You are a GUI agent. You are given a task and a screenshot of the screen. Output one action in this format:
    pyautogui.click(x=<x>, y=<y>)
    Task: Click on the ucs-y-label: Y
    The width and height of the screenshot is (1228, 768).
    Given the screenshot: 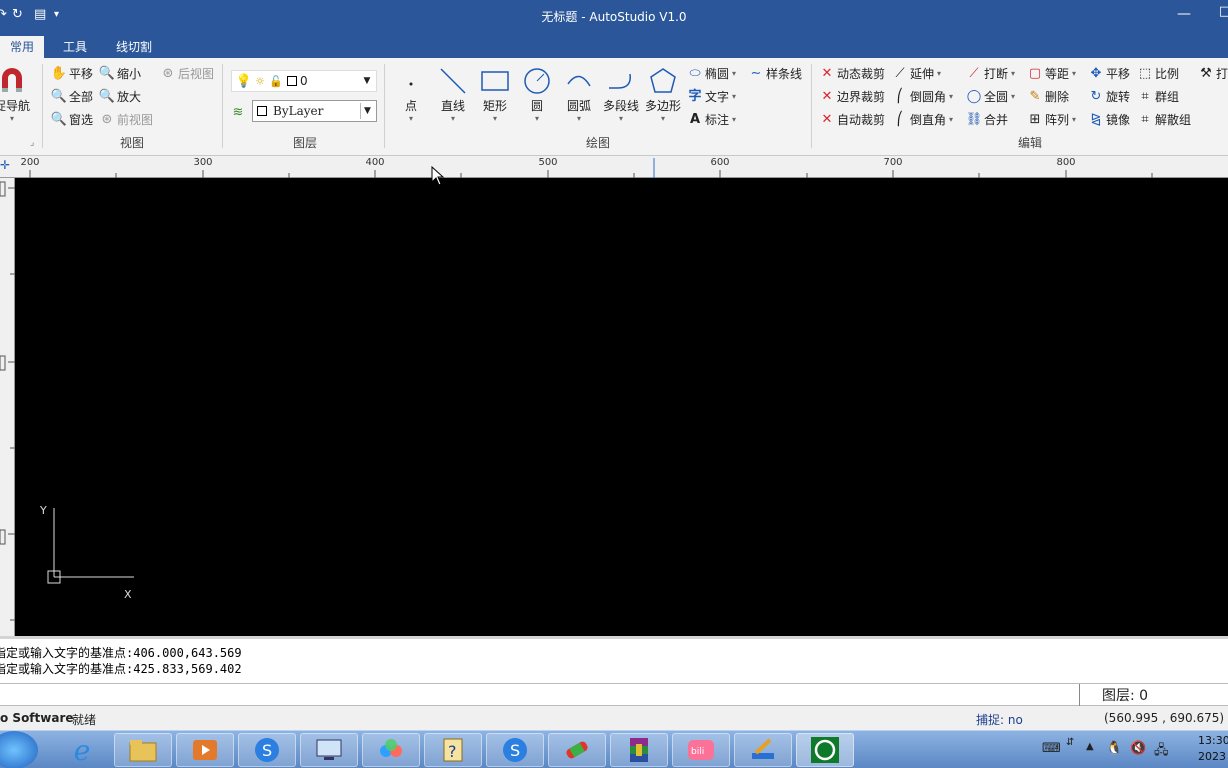 What is the action you would take?
    pyautogui.click(x=43, y=510)
    